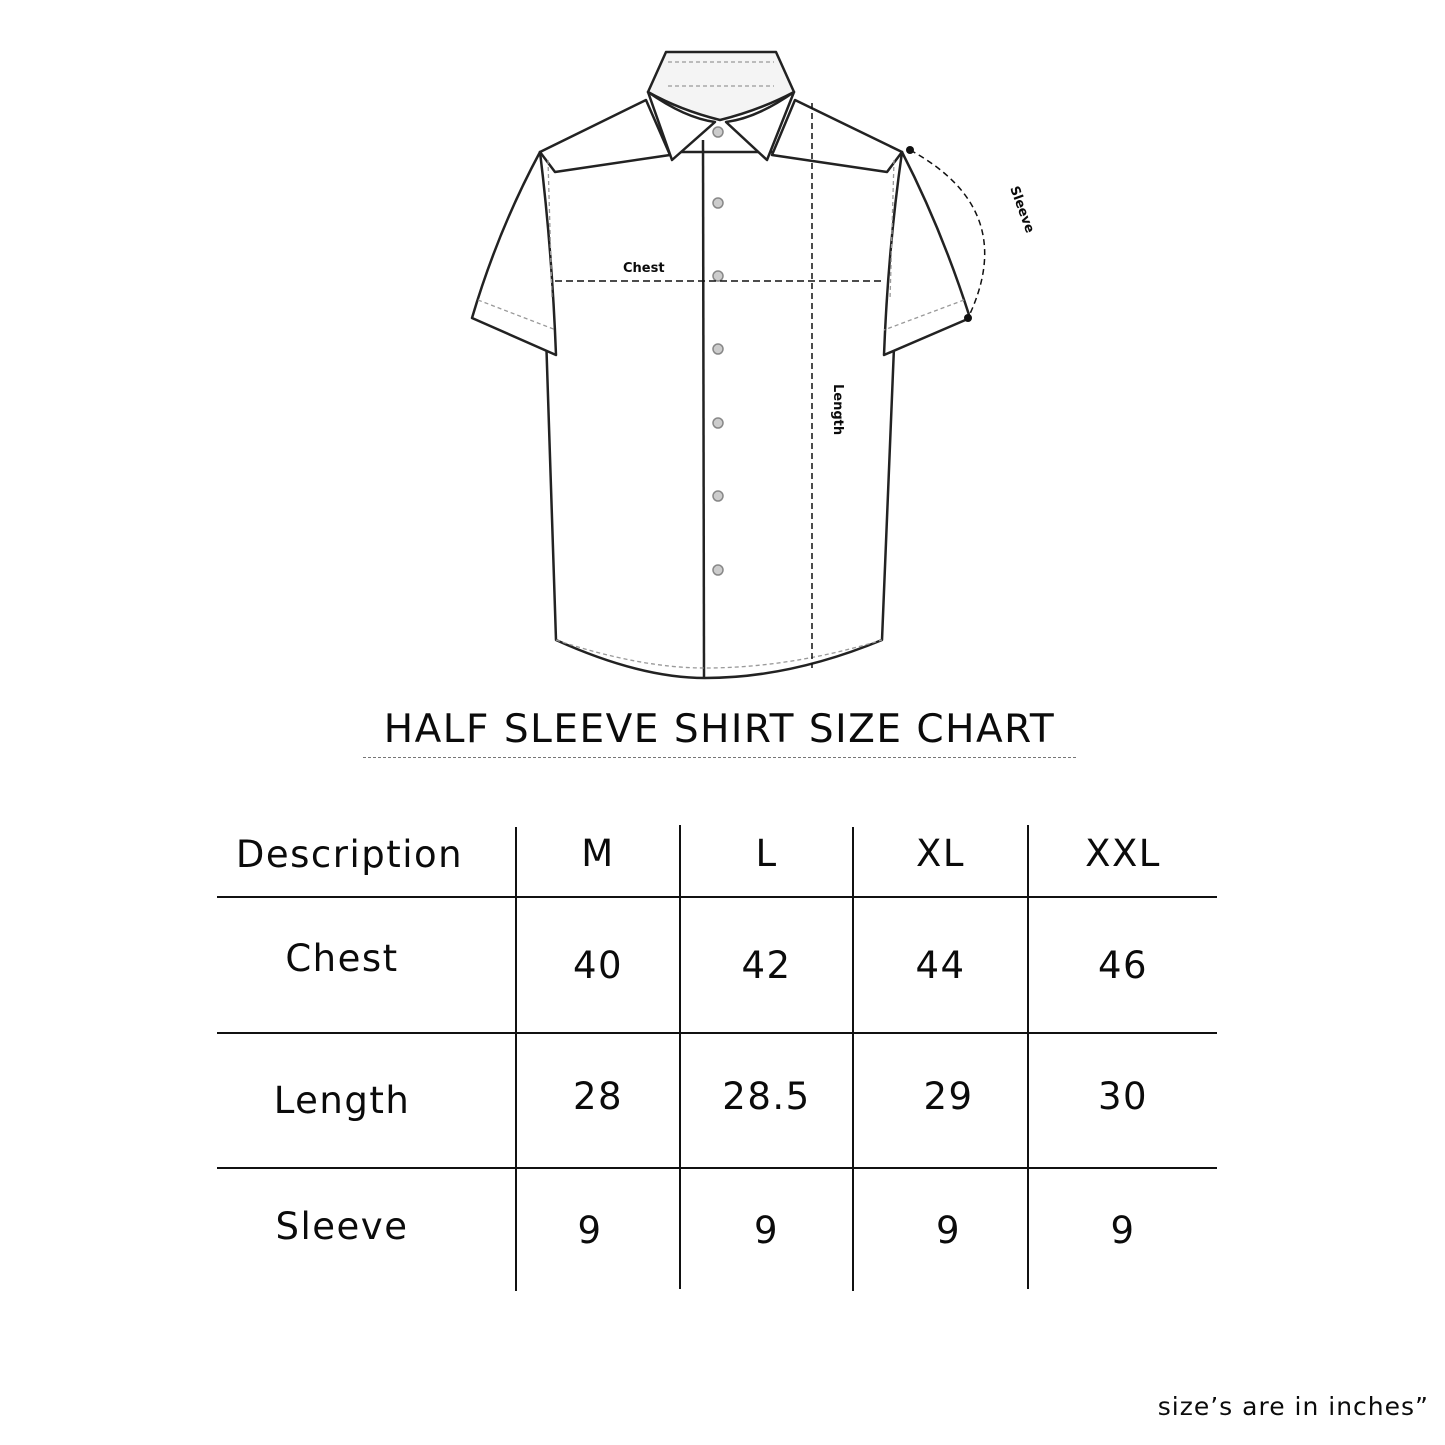  I want to click on header-size-xxl: XXL, so click(1123, 853).